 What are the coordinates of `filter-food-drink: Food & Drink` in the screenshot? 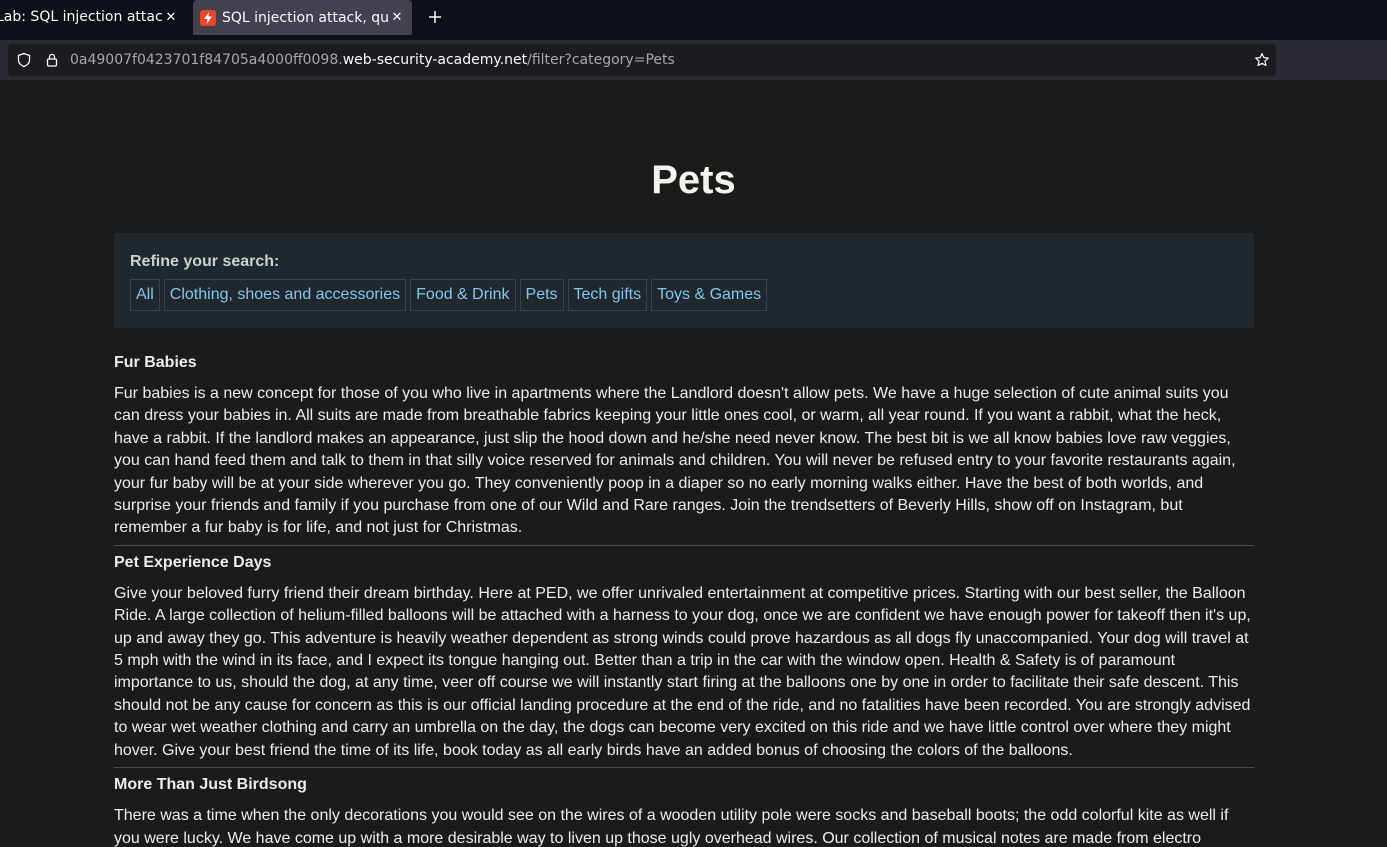 It's located at (463, 295).